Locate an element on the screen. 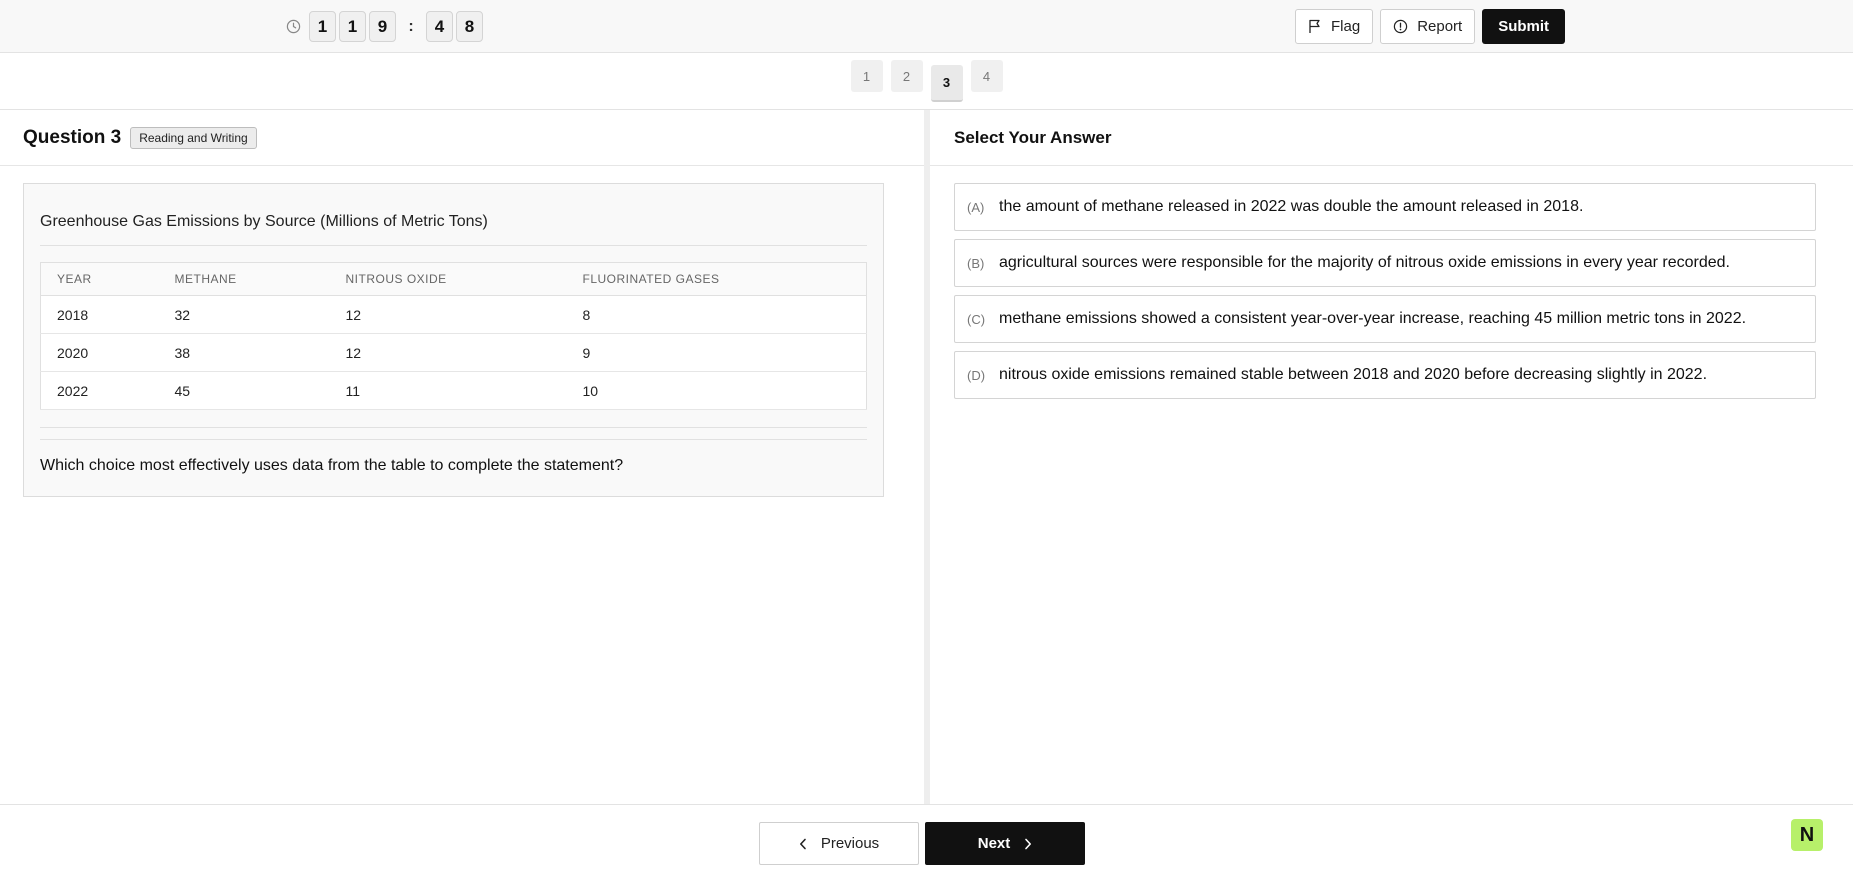 The height and width of the screenshot is (879, 1853). column-header: YEAR is located at coordinates (99, 279).